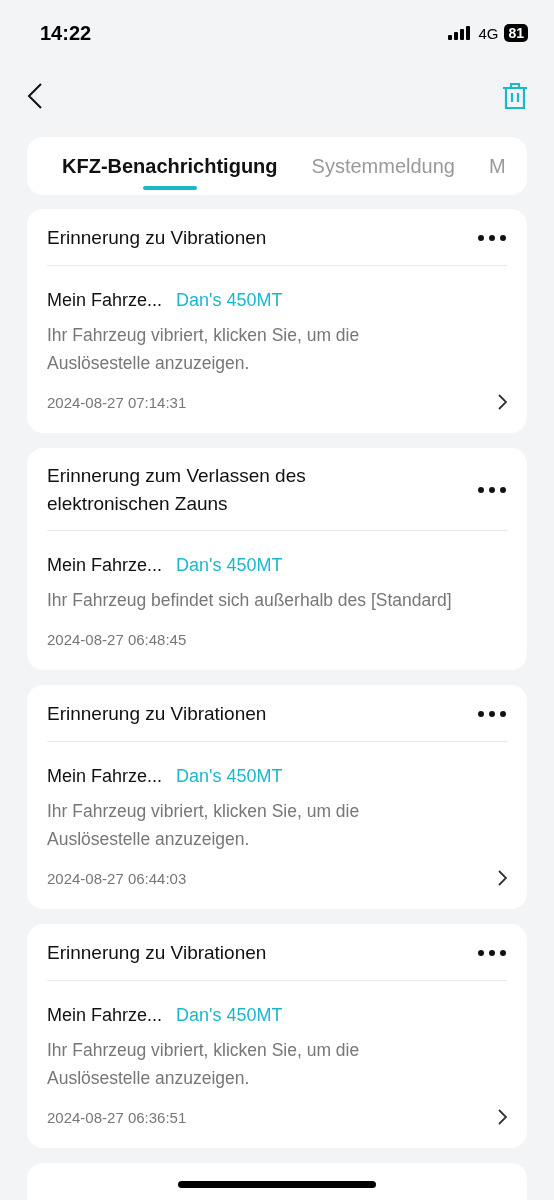 Image resolution: width=554 pixels, height=1200 pixels. Describe the element at coordinates (460, 33) in the screenshot. I see `signal-icon` at that location.